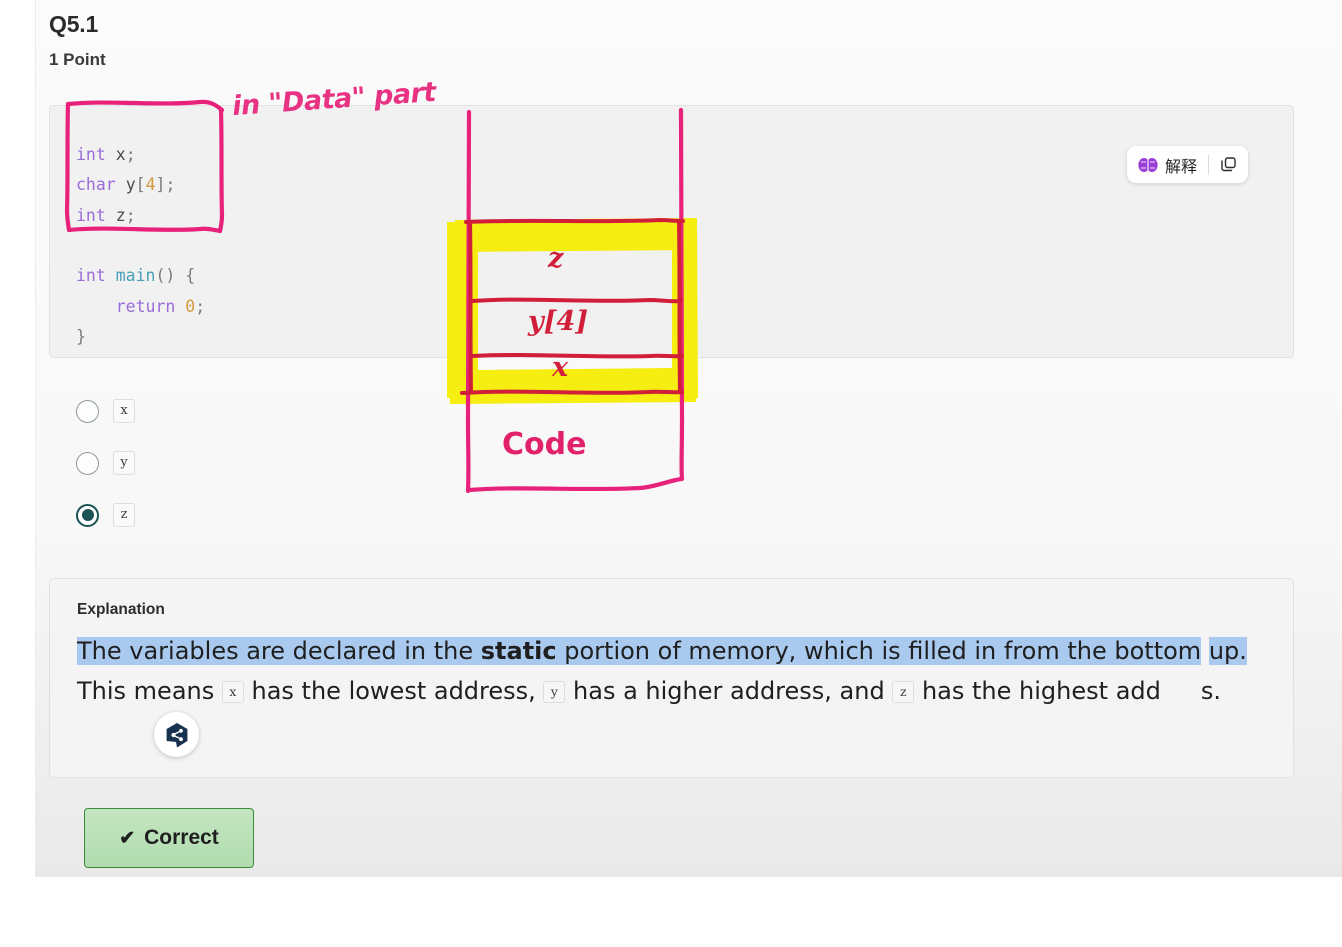 The height and width of the screenshot is (947, 1342). I want to click on check-icon: ✔, so click(127, 838).